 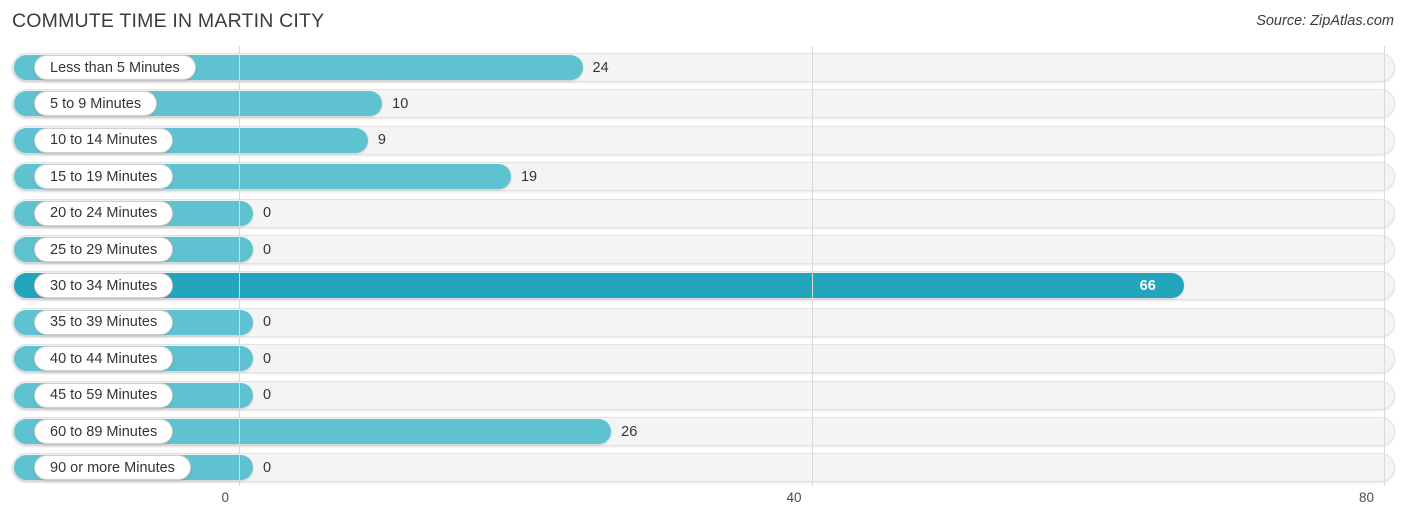 I want to click on x-axis: 0 40 80, so click(x=703, y=504).